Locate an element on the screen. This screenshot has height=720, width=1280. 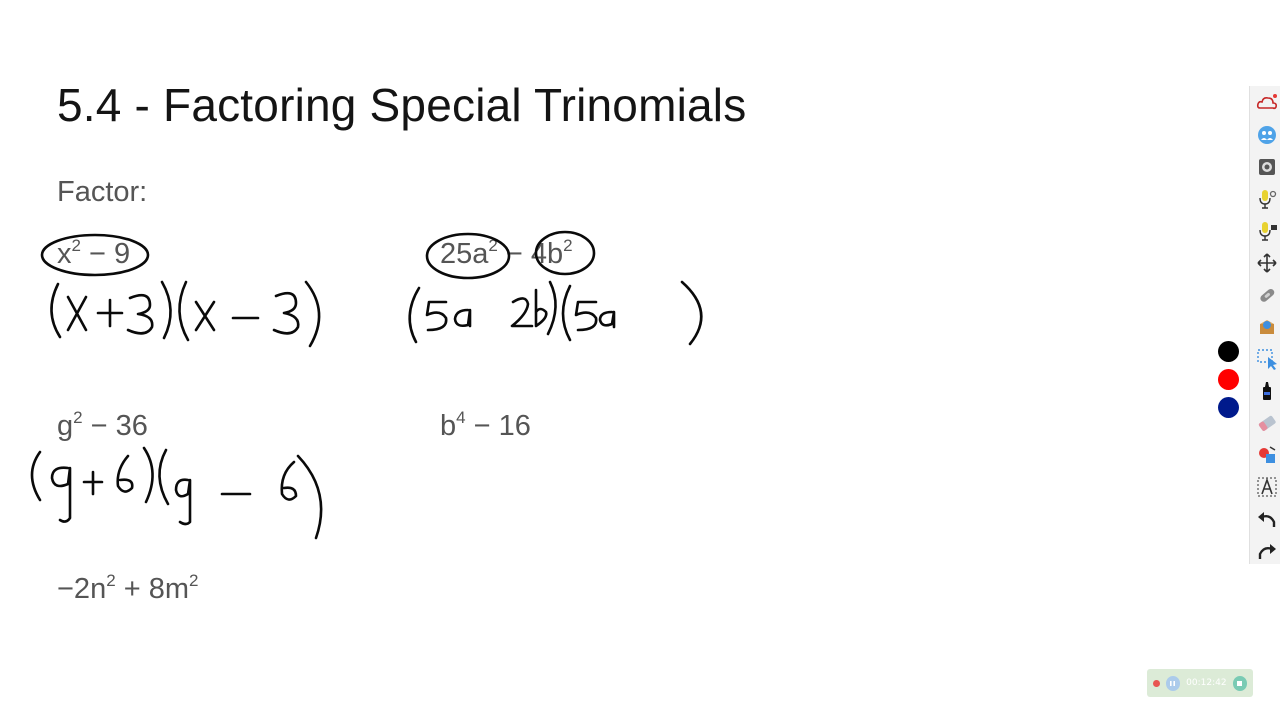
pen-color-blue is located at coordinates (1228, 407).